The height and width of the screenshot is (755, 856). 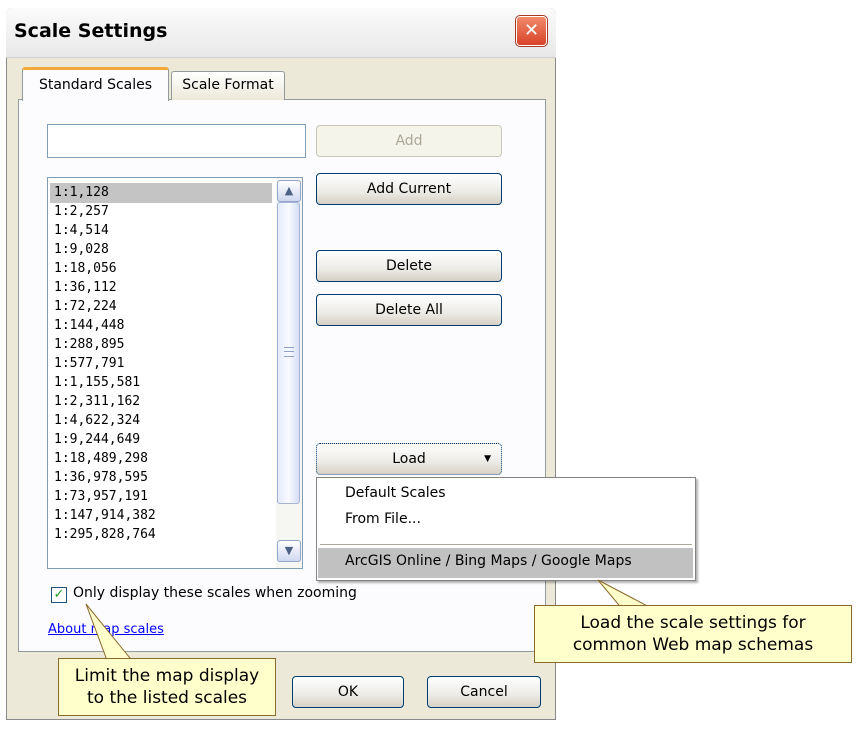 What do you see at coordinates (167, 698) in the screenshot?
I see `limit-callout-line-2: to the listed scales` at bounding box center [167, 698].